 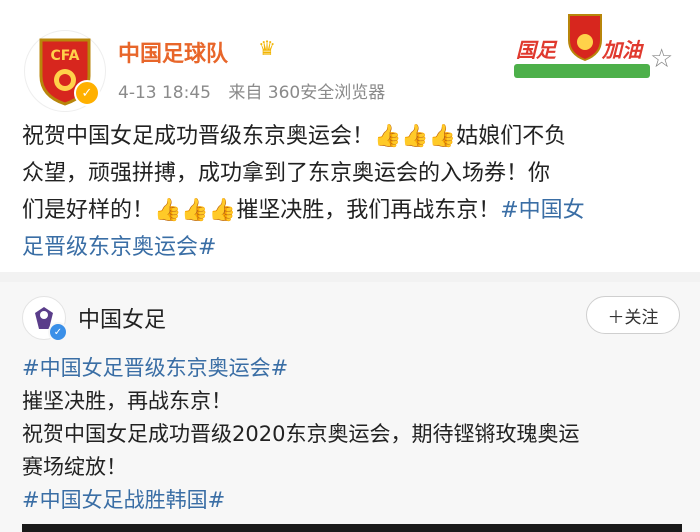 I want to click on crown-icon: ♛, so click(x=267, y=48).